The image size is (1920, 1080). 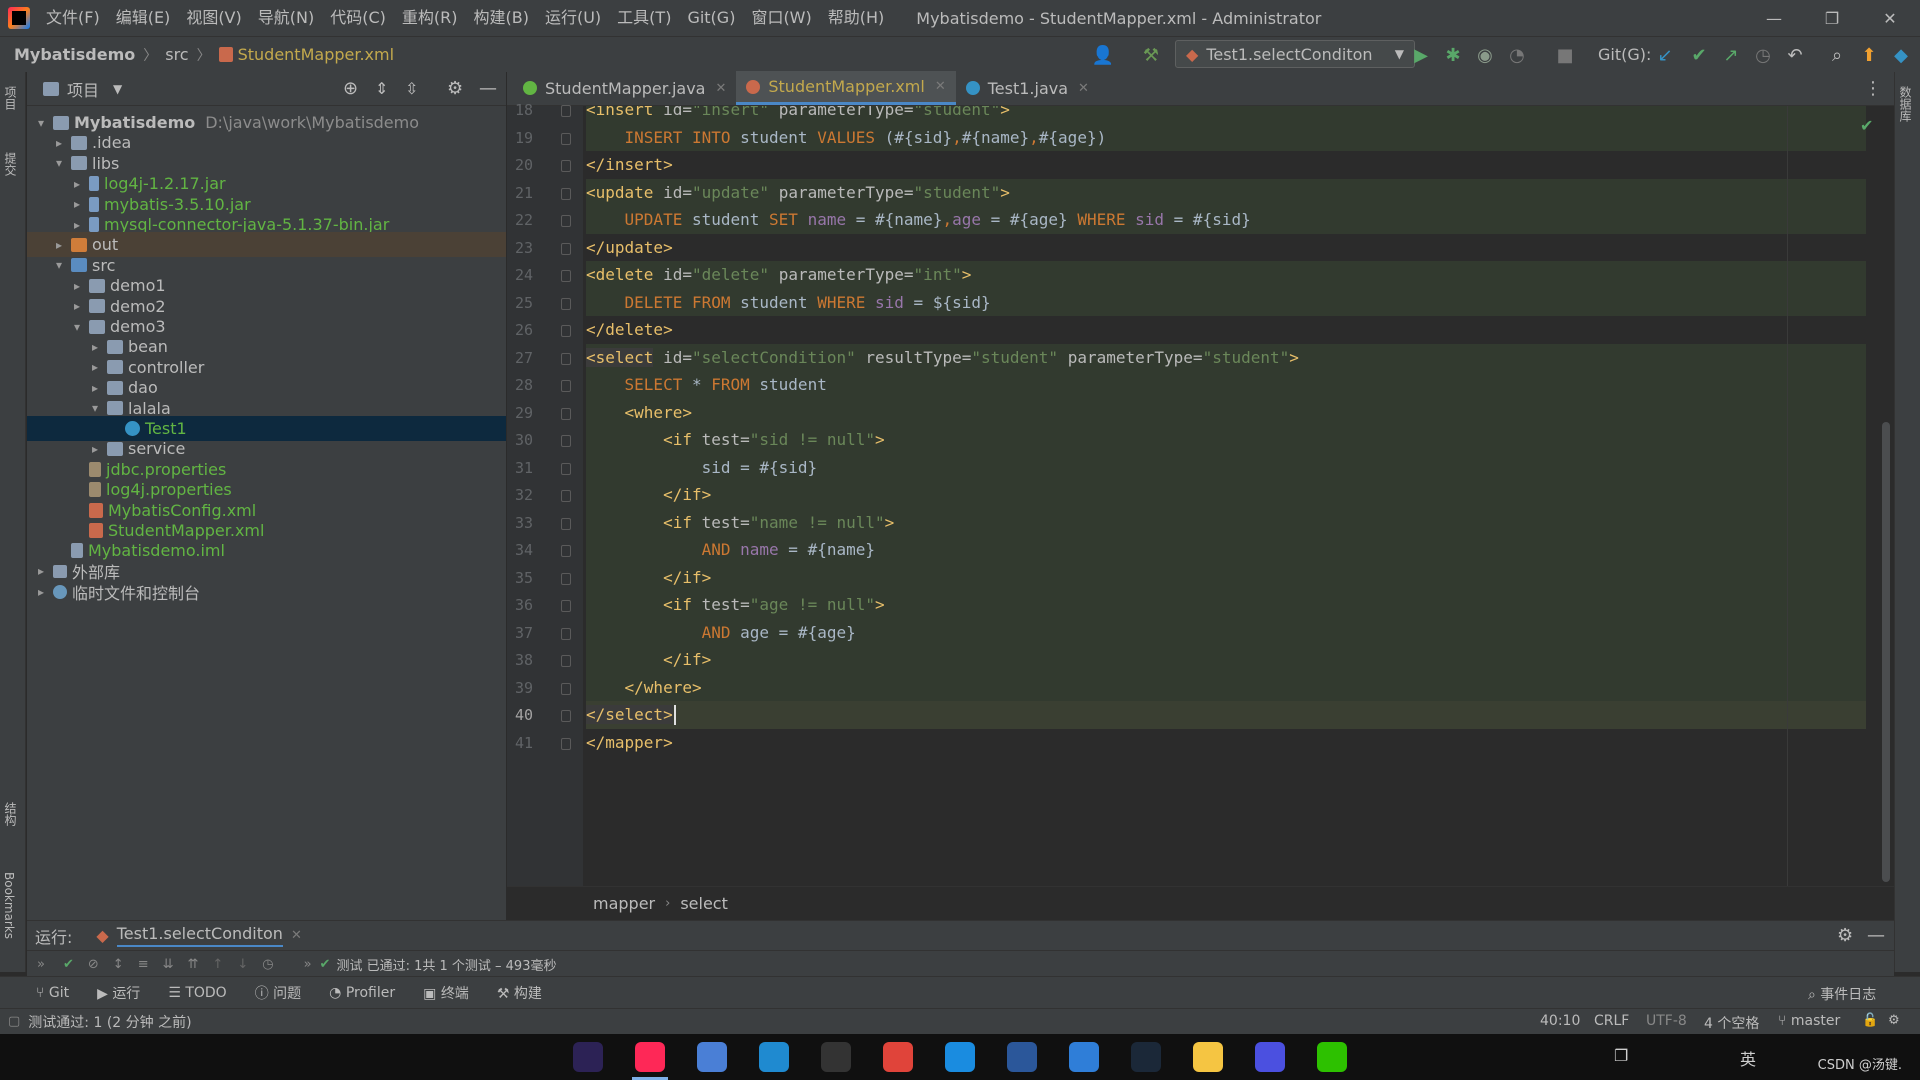 What do you see at coordinates (286, 18) in the screenshot?
I see `menu-item: 导航(N)` at bounding box center [286, 18].